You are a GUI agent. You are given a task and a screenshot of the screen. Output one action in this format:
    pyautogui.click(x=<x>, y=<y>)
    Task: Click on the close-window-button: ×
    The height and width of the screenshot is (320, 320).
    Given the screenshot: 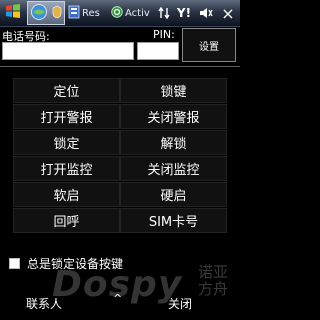 What is the action you would take?
    pyautogui.click(x=228, y=13)
    